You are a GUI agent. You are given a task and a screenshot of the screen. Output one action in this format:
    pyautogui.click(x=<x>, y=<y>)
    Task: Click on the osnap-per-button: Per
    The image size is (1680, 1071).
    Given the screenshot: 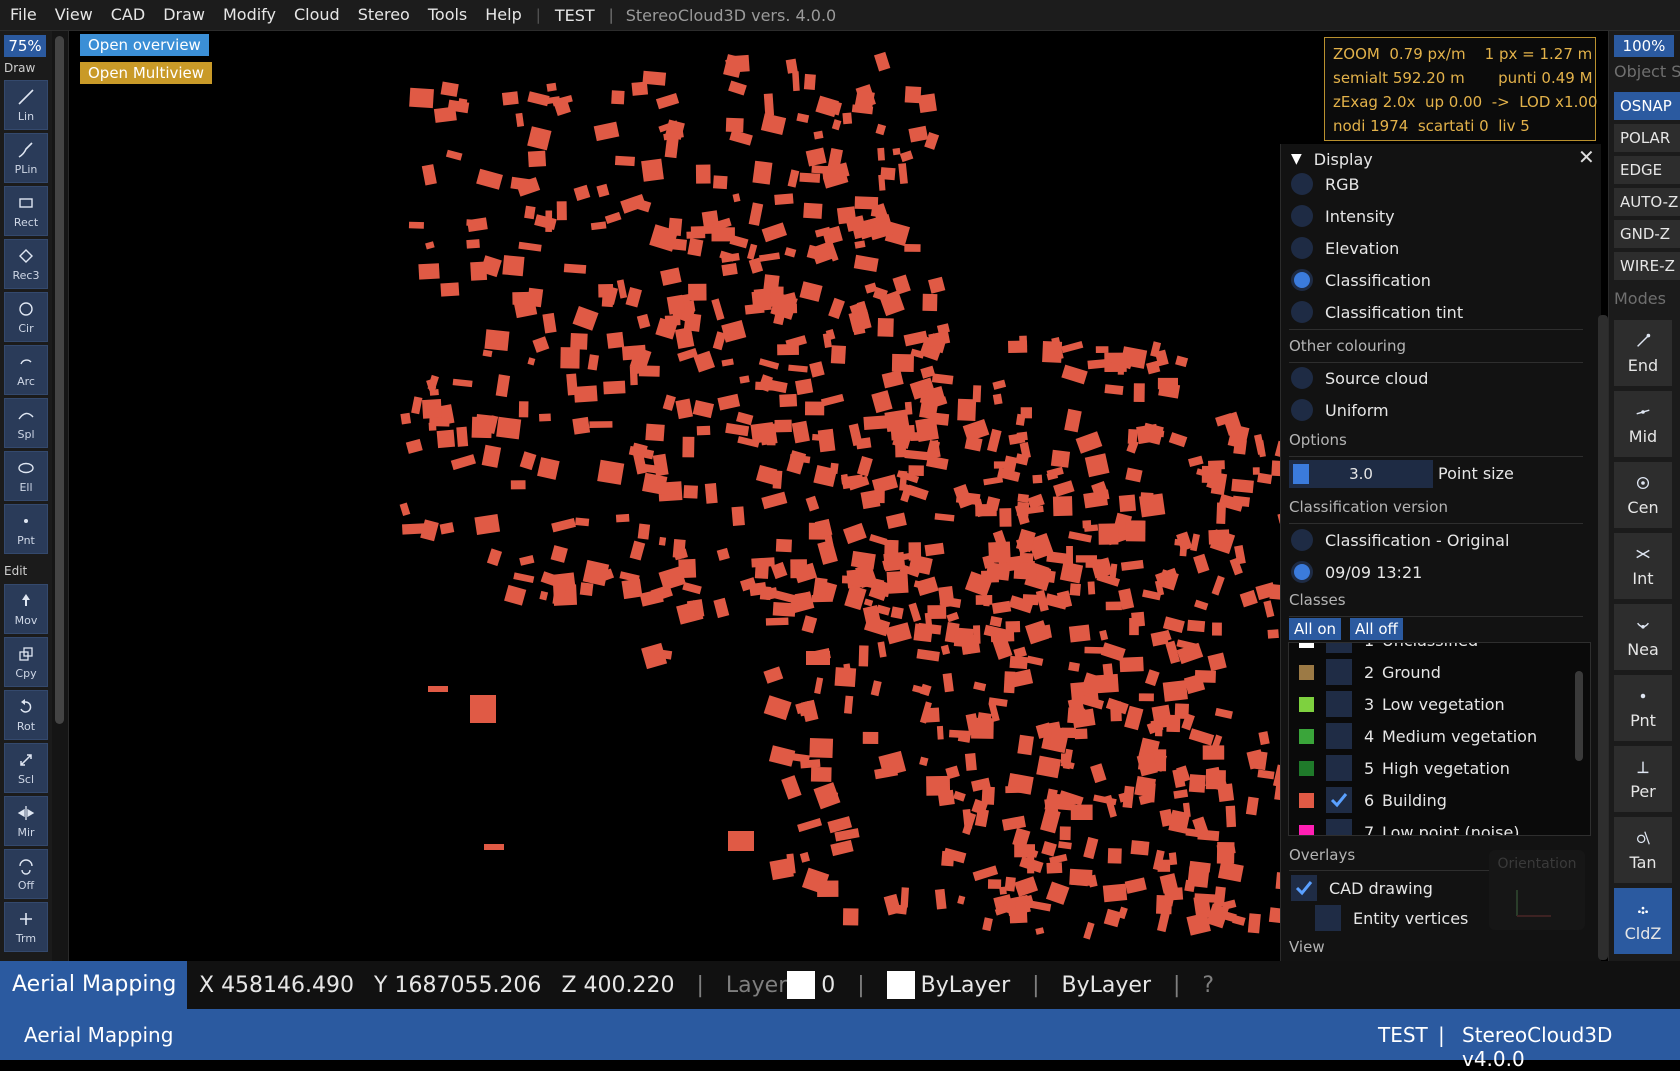 What is the action you would take?
    pyautogui.click(x=1643, y=779)
    